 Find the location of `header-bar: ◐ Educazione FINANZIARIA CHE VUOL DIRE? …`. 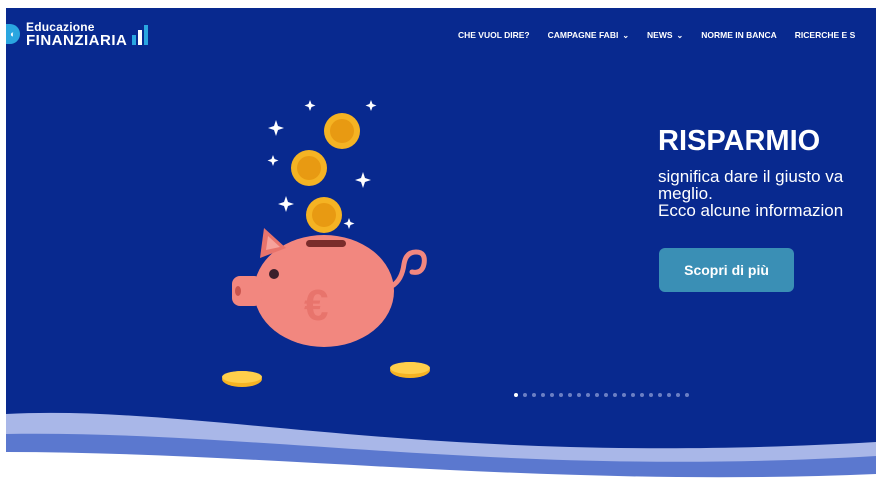

header-bar: ◐ Educazione FINANZIARIA CHE VUOL DIRE? … is located at coordinates (441, 34).